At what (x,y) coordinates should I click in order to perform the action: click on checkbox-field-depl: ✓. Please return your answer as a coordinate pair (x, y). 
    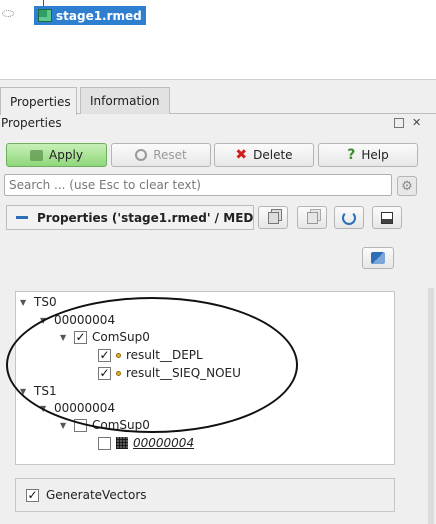
    Looking at the image, I should click on (104, 355).